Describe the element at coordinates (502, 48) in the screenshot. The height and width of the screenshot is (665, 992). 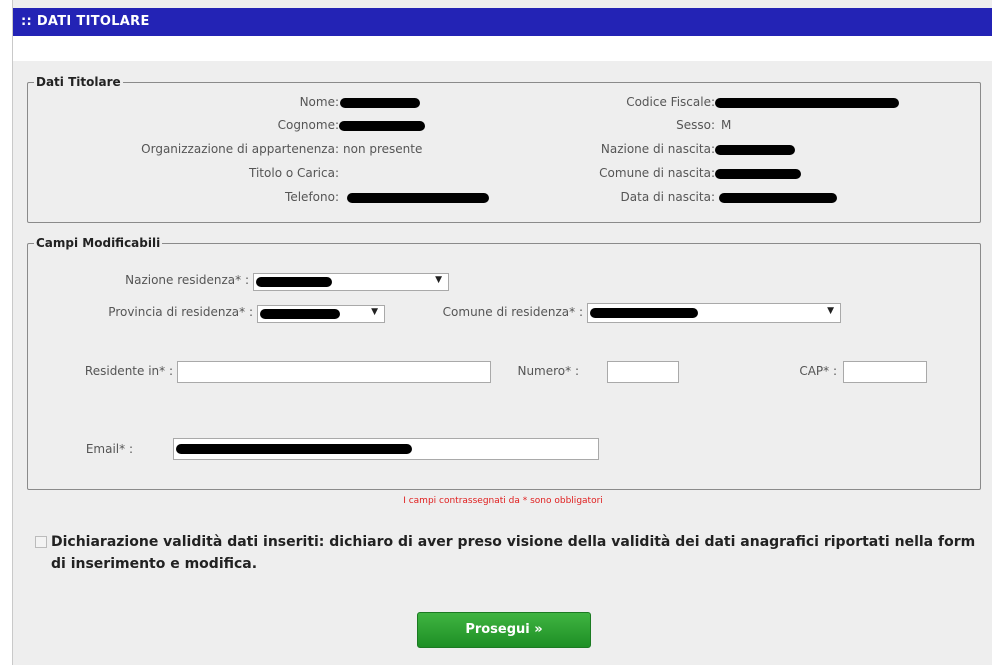
I see `header-spacer` at that location.